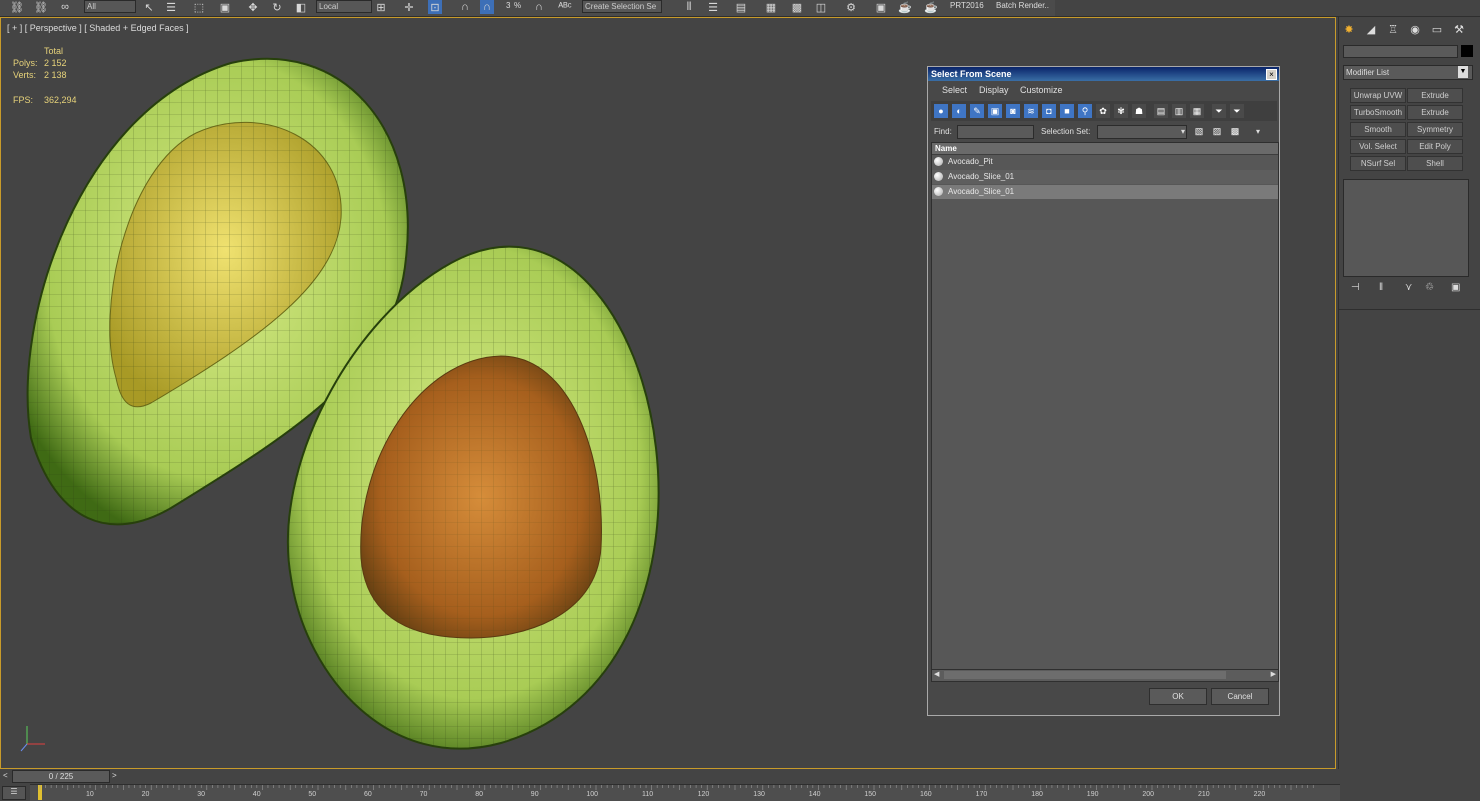 Image resolution: width=1480 pixels, height=801 pixels. I want to click on rect-selection-icon: ⬚, so click(199, 7).